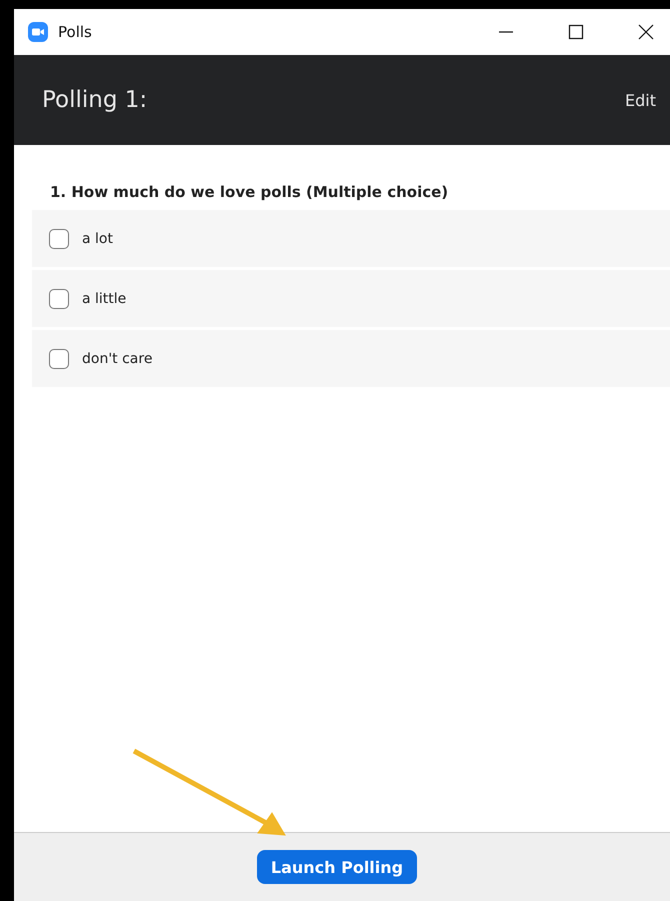 The image size is (670, 901). Describe the element at coordinates (576, 32) in the screenshot. I see `maximize-icon` at that location.